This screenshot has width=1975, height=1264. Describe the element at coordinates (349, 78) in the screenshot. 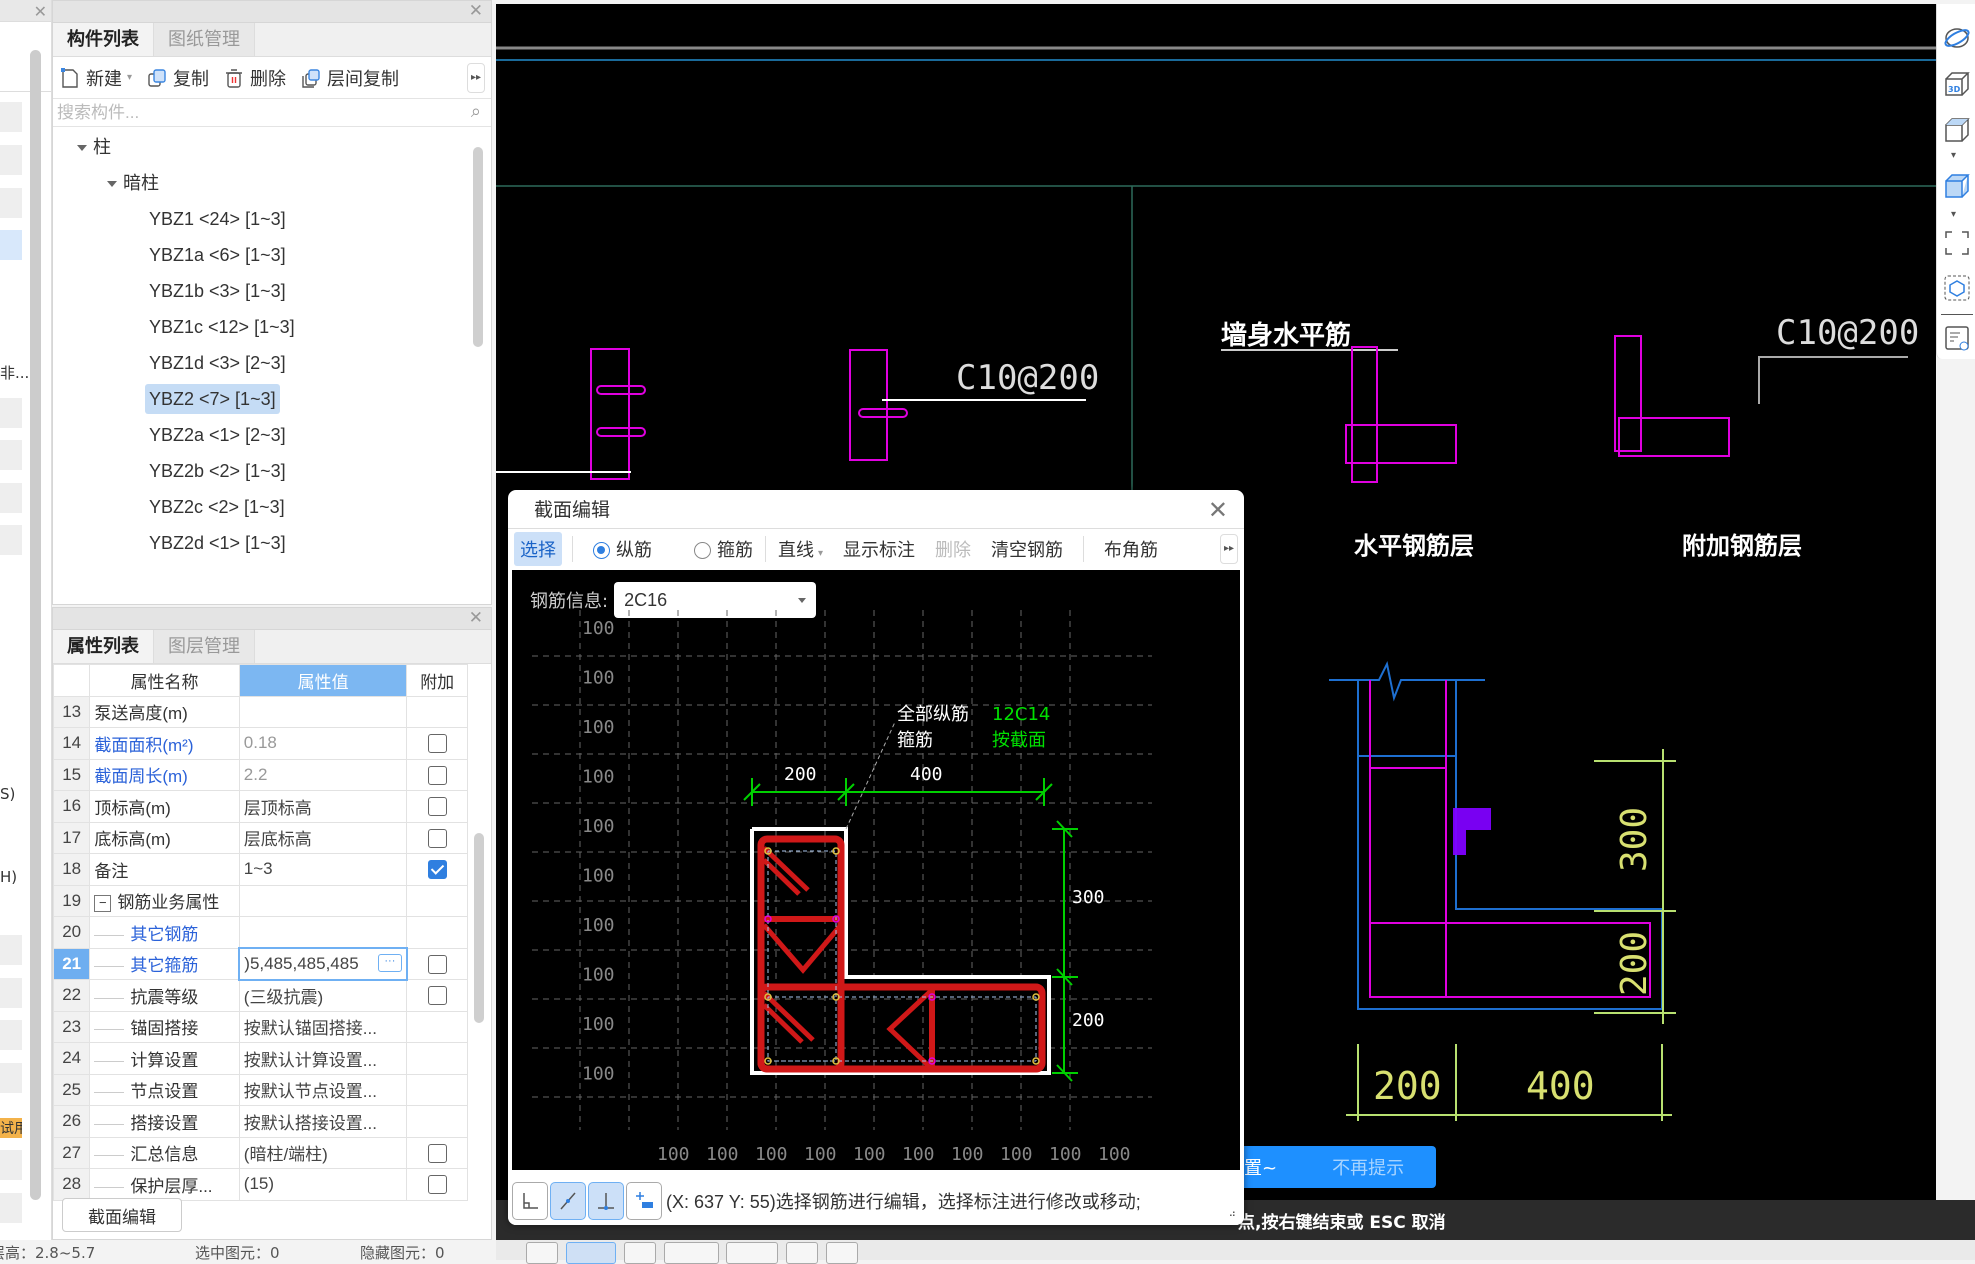

I see `floor-copy-button: 层间复制` at that location.